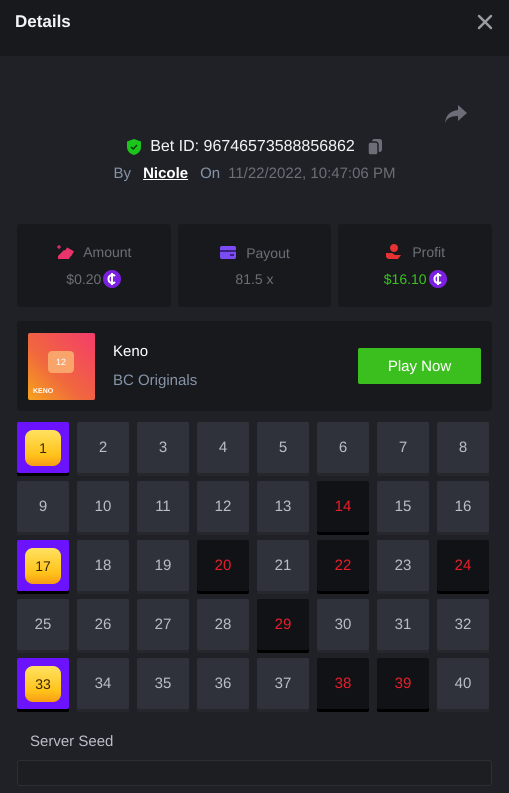 The image size is (509, 793). Describe the element at coordinates (283, 683) in the screenshot. I see `number-tile: 37` at that location.